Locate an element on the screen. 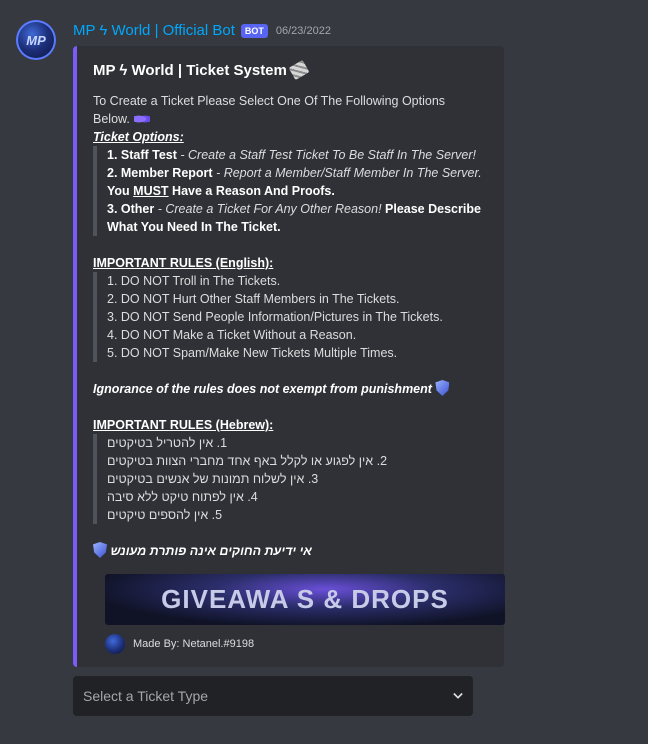  chevron-down-icon is located at coordinates (458, 696).